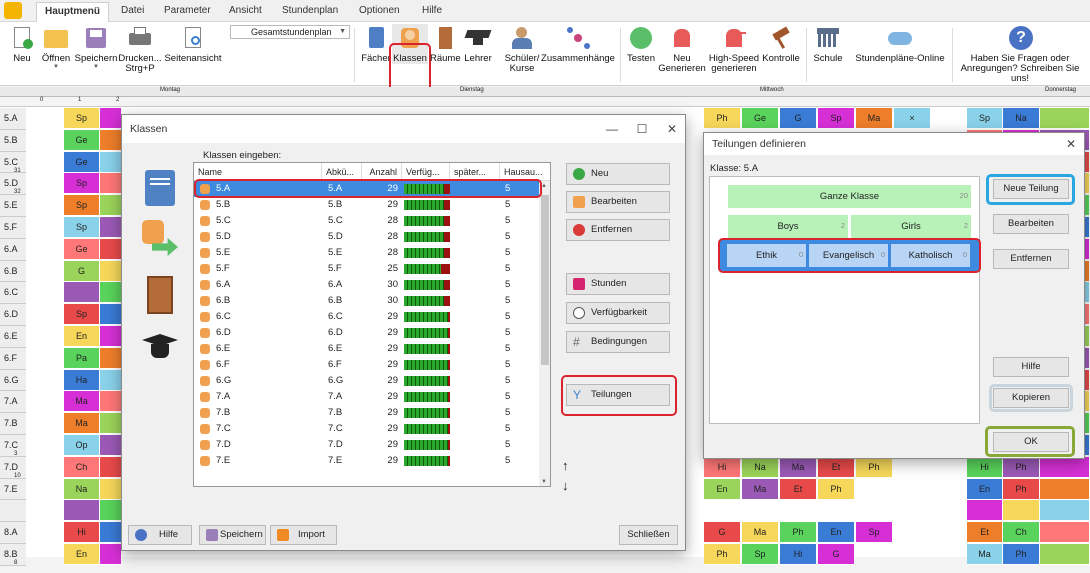 This screenshot has width=1090, height=573. Describe the element at coordinates (544, 482) in the screenshot. I see `scroll-down-icon: ▼` at that location.